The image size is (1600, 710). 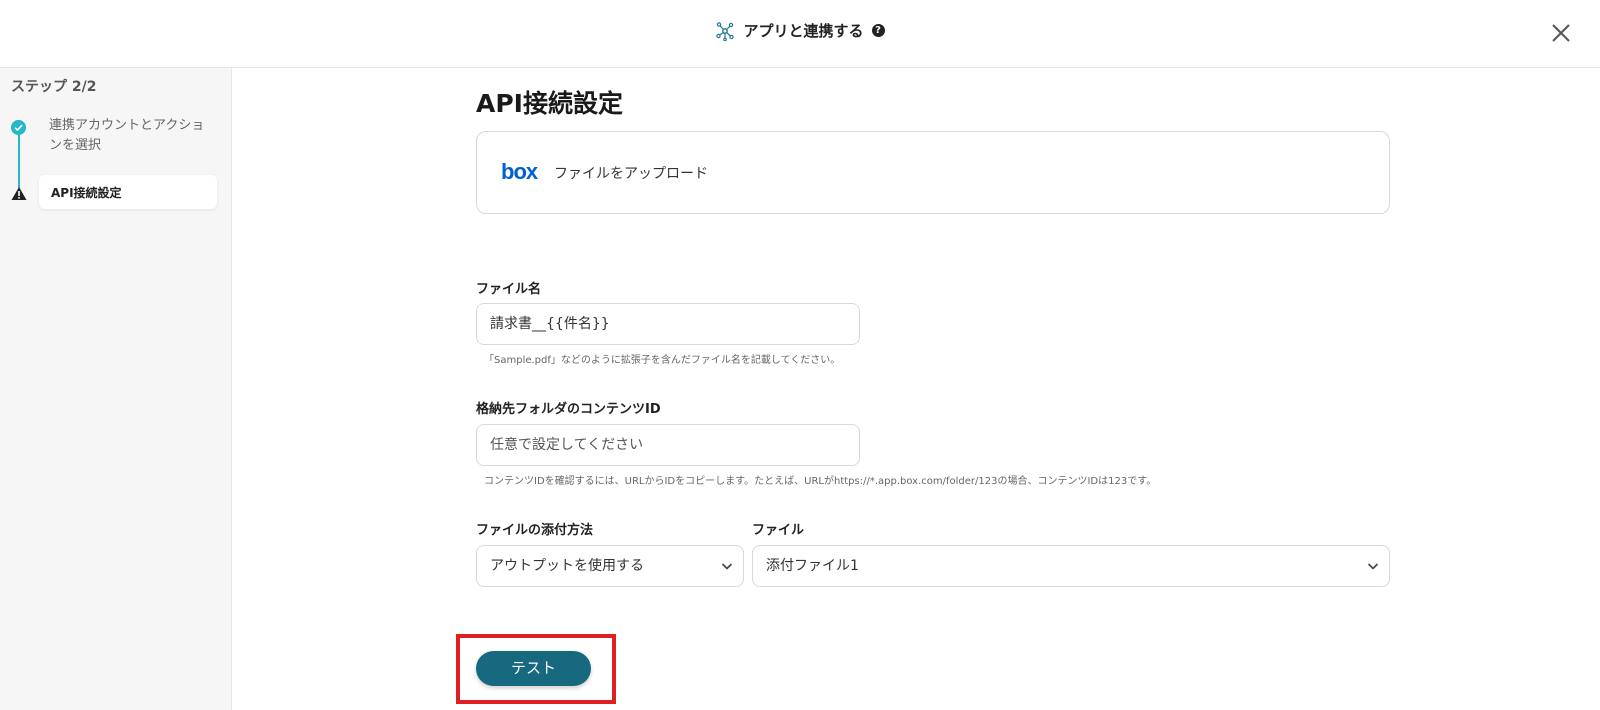 What do you see at coordinates (128, 192) in the screenshot?
I see `sidebar-step-api-settings: API接続設定` at bounding box center [128, 192].